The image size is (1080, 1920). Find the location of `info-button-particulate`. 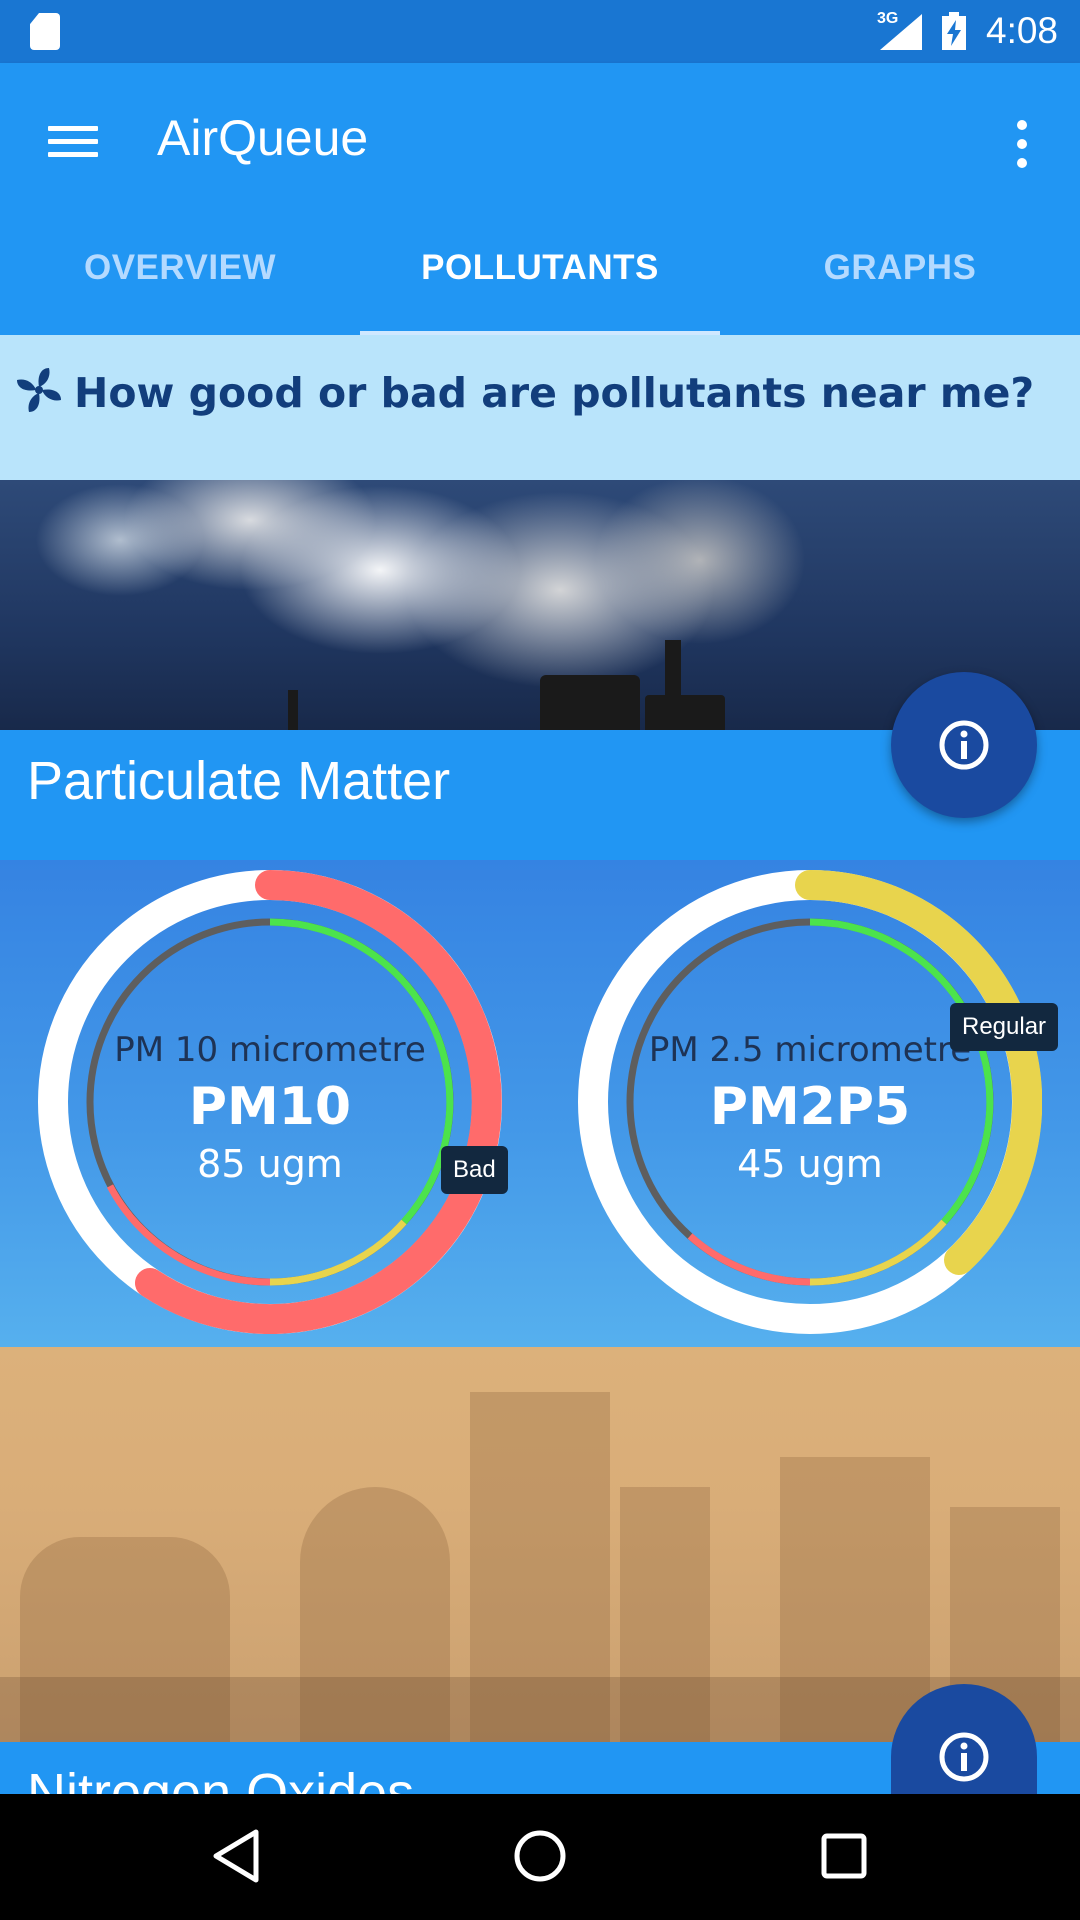

info-button-particulate is located at coordinates (964, 745).